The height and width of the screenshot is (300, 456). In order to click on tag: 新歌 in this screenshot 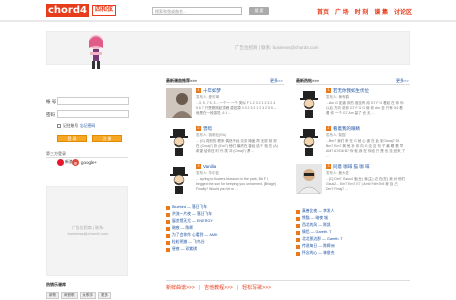, I will do `click(52, 295)`.